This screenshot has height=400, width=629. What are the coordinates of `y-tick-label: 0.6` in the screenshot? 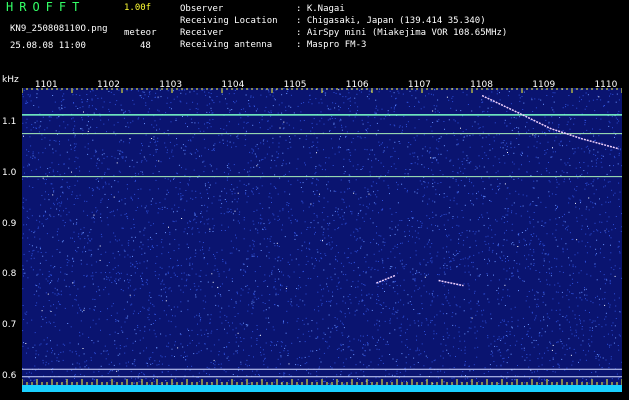 It's located at (9, 375).